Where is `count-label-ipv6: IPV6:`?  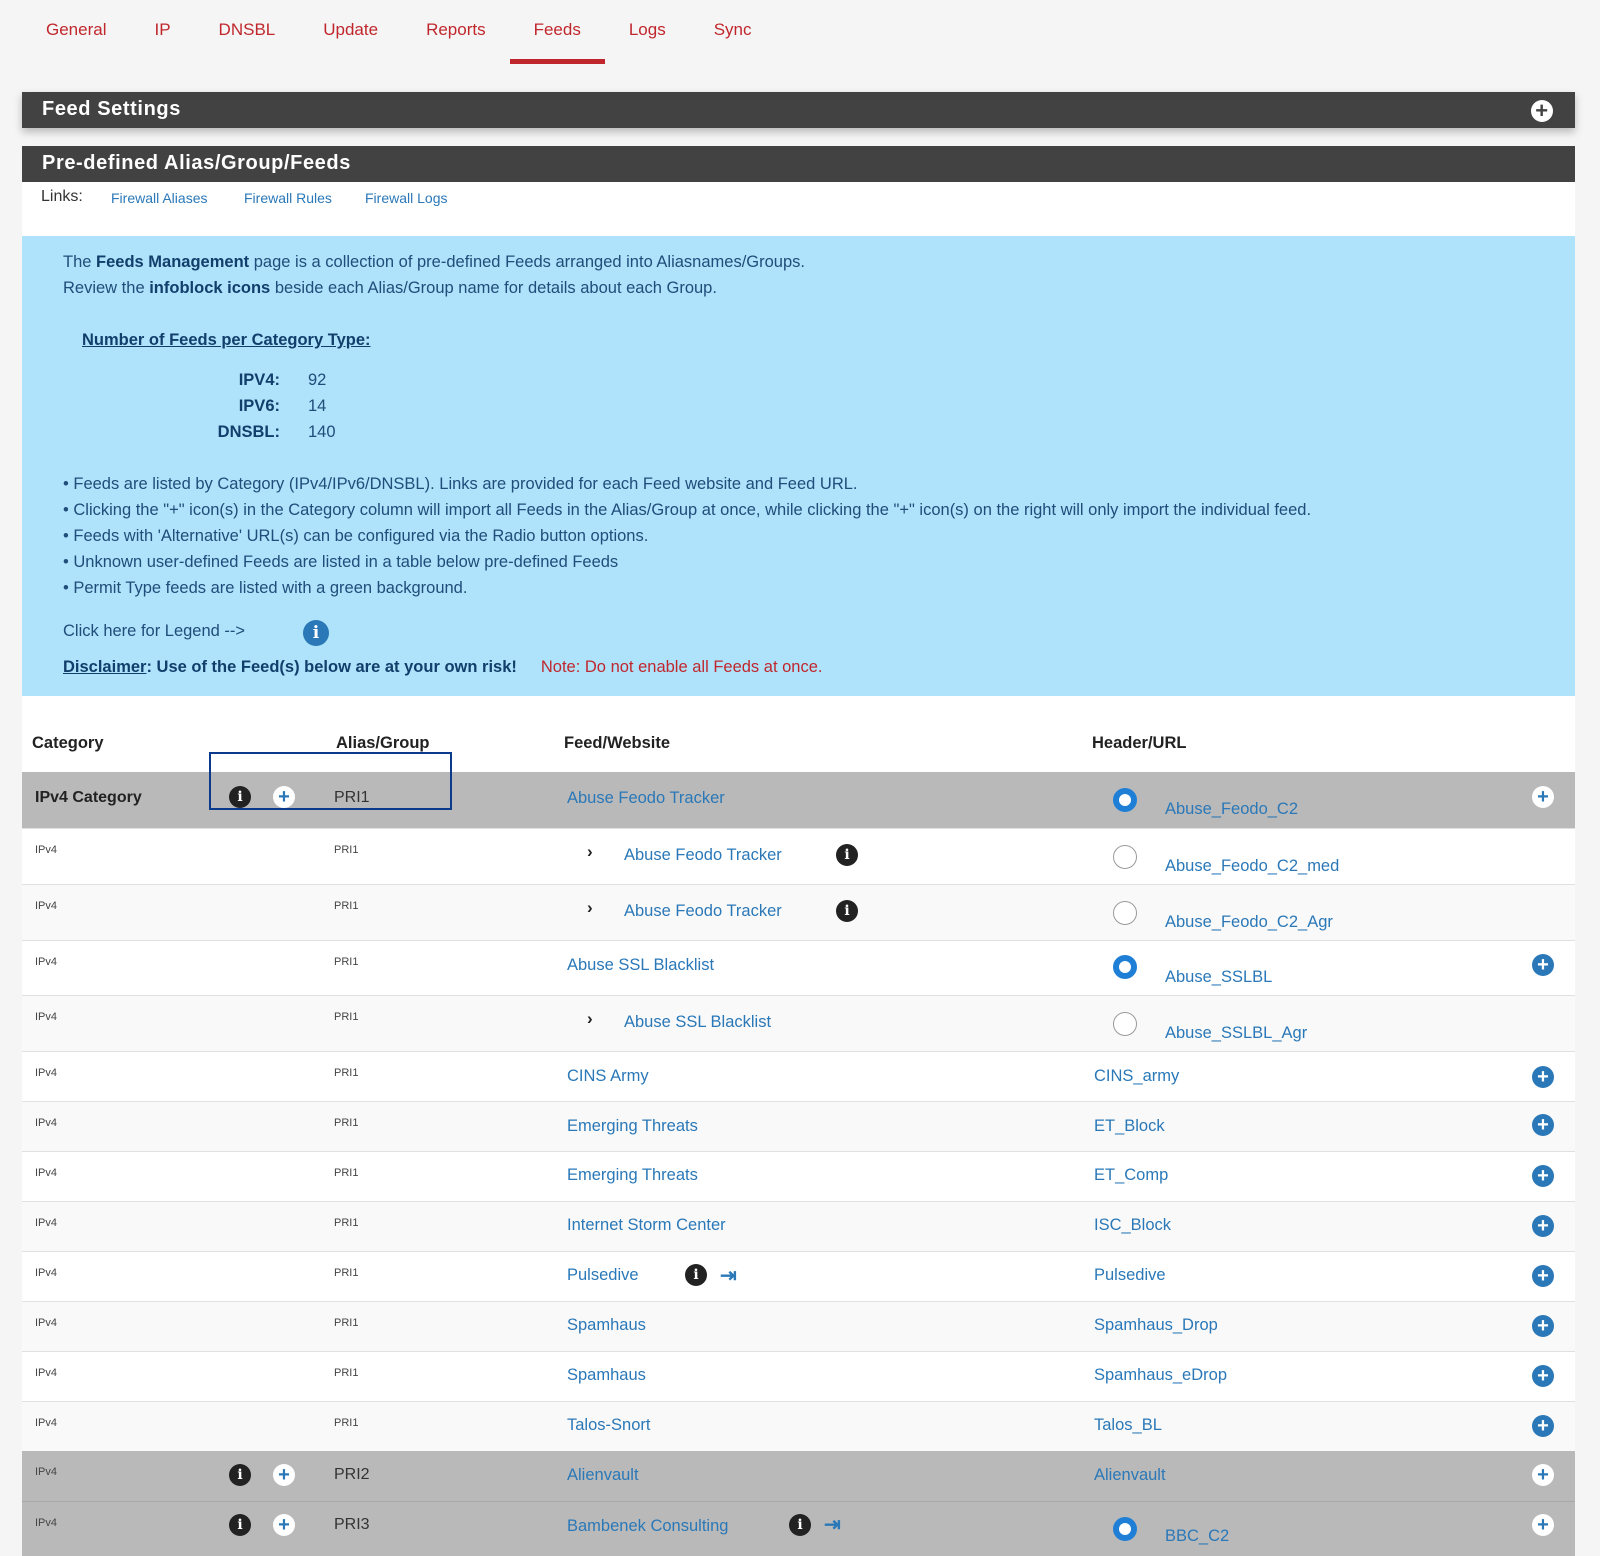
count-label-ipv6: IPV6: is located at coordinates (259, 406).